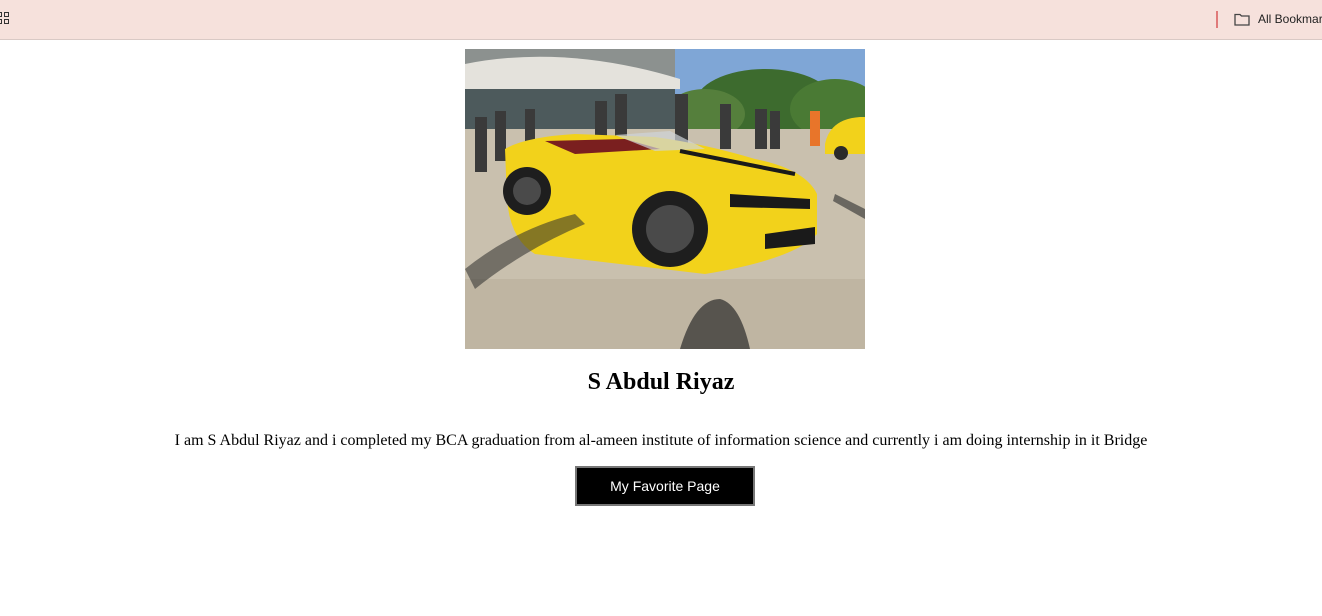 This screenshot has width=1322, height=616. Describe the element at coordinates (661, 382) in the screenshot. I see `profile-name-heading: S Abdul Riyaz` at that location.